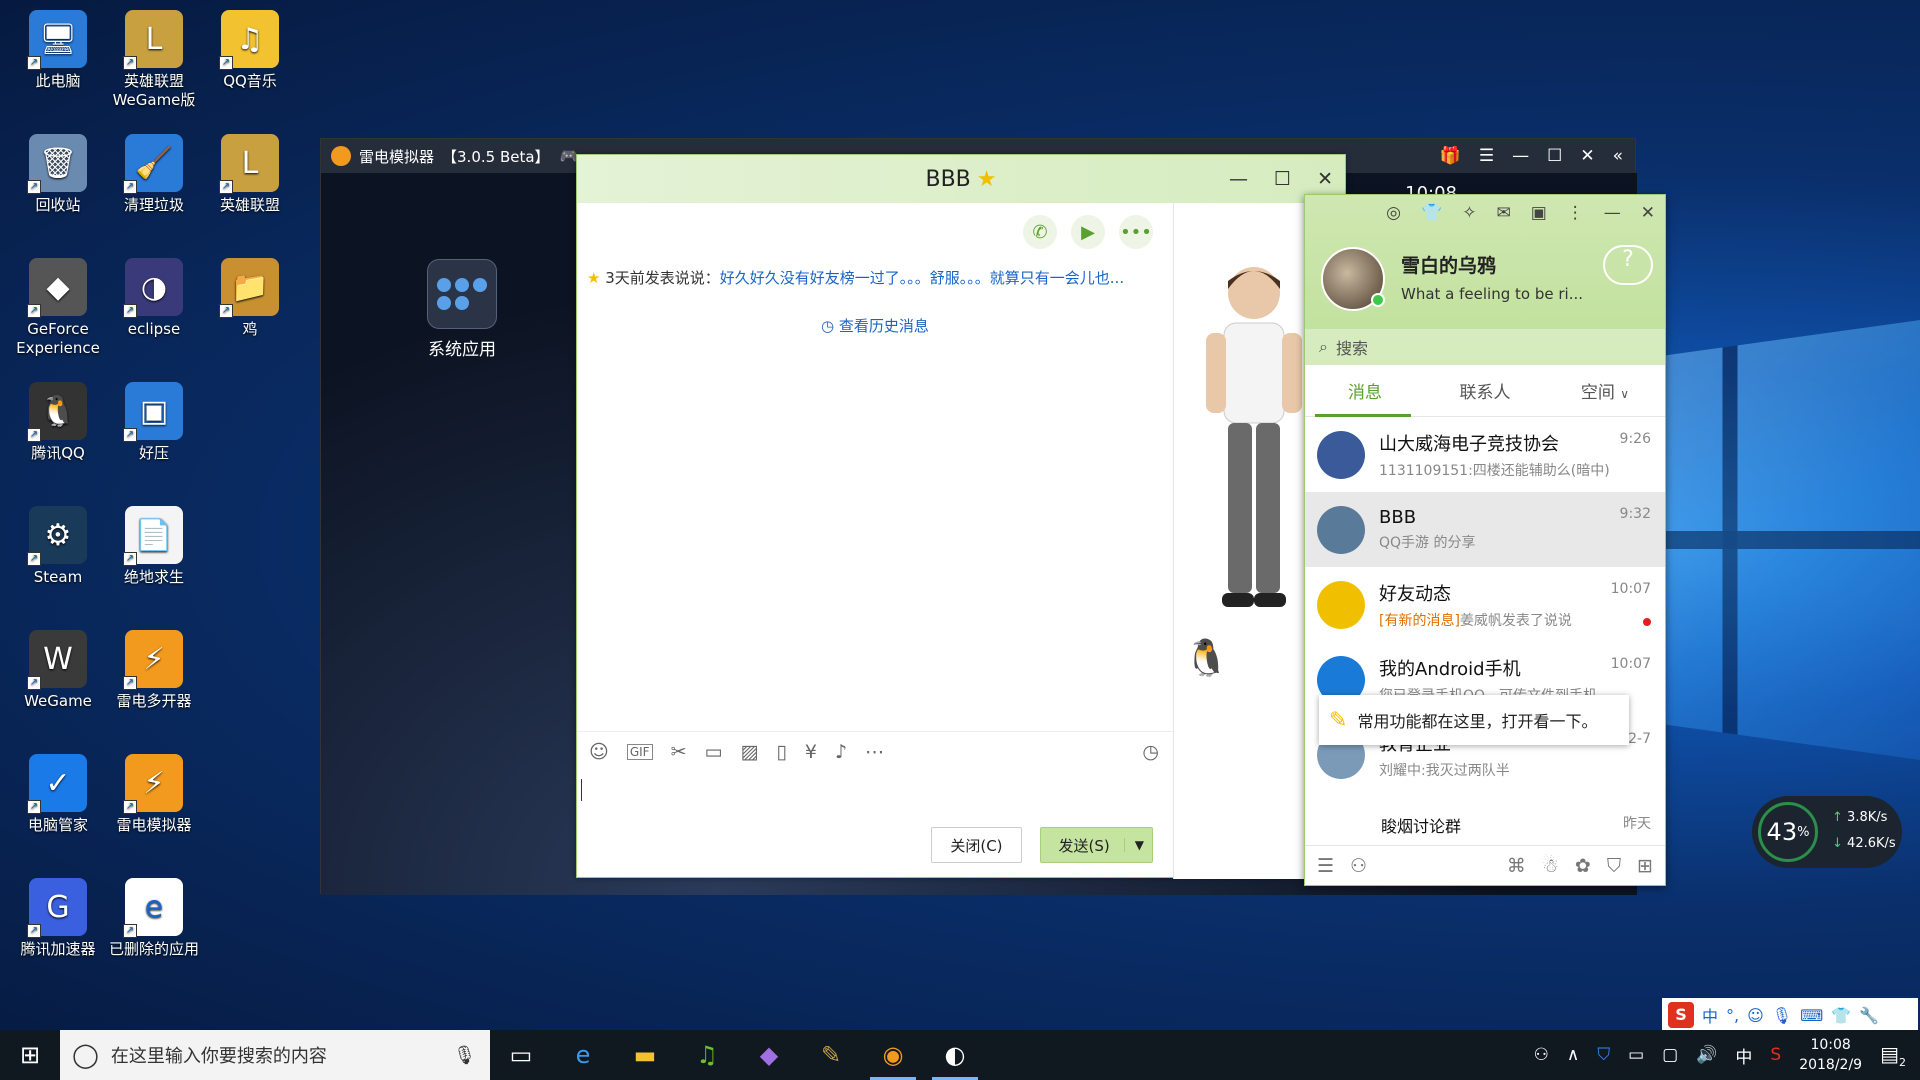 This screenshot has width=1920, height=1080. What do you see at coordinates (1206, 658) in the screenshot?
I see `qq-penguin-icon: 🐧` at bounding box center [1206, 658].